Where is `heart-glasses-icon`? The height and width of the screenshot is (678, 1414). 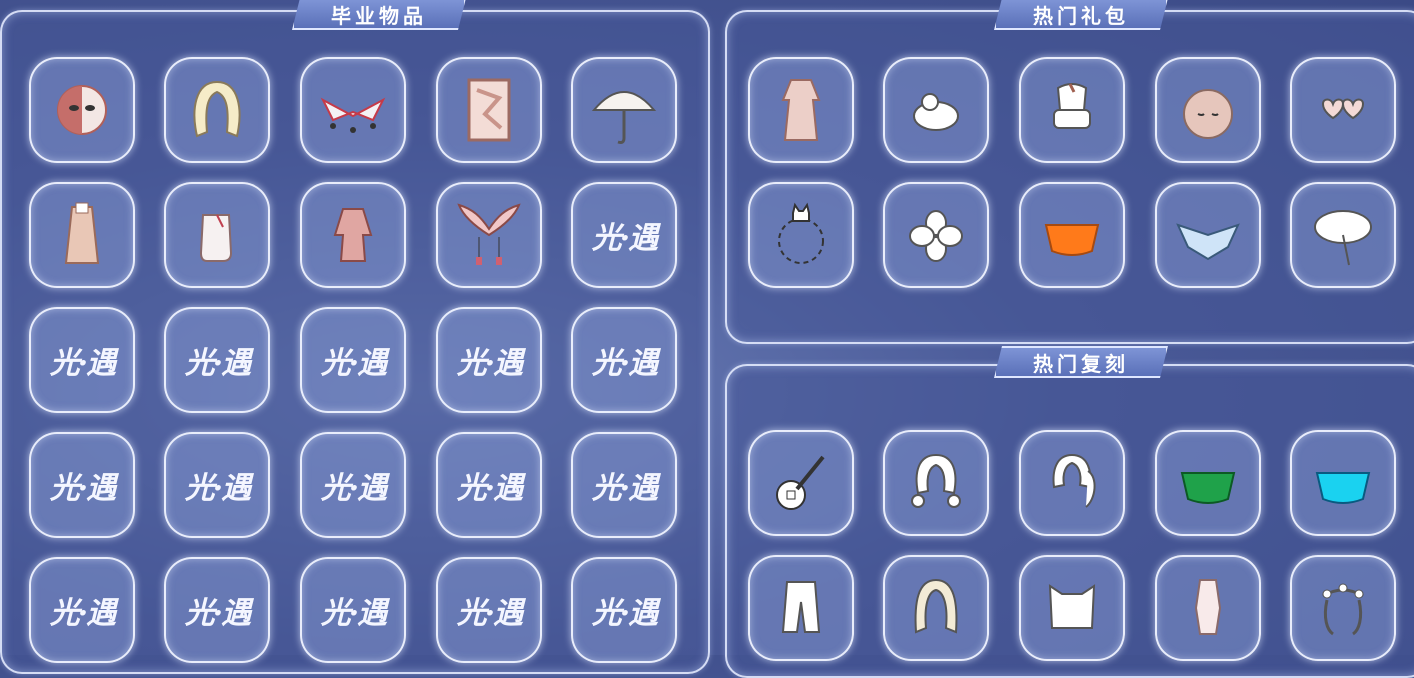 heart-glasses-icon is located at coordinates (1343, 109).